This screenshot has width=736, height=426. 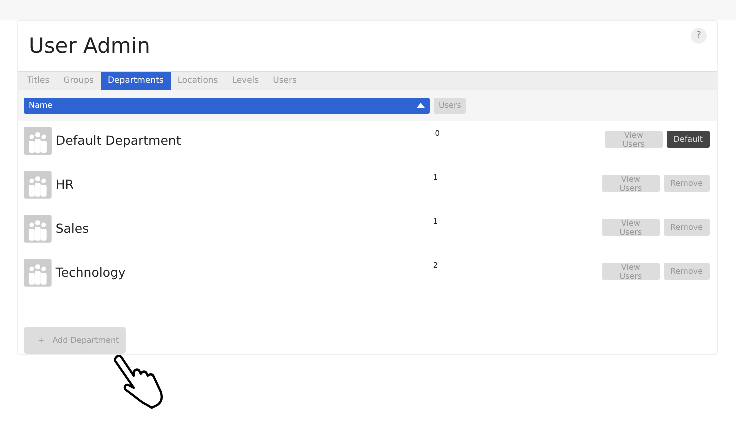 I want to click on tab: Locations, so click(x=198, y=81).